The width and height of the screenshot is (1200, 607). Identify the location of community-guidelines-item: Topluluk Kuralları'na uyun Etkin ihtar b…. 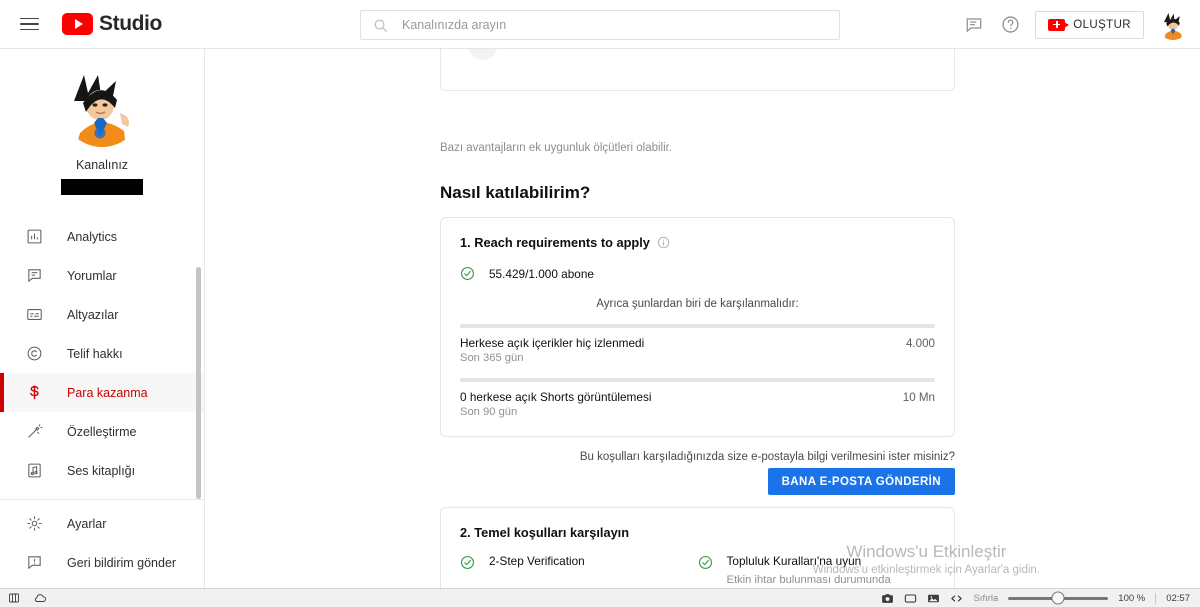
(817, 571).